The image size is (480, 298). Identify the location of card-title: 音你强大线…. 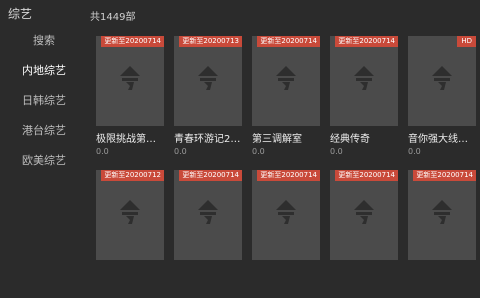
(438, 139).